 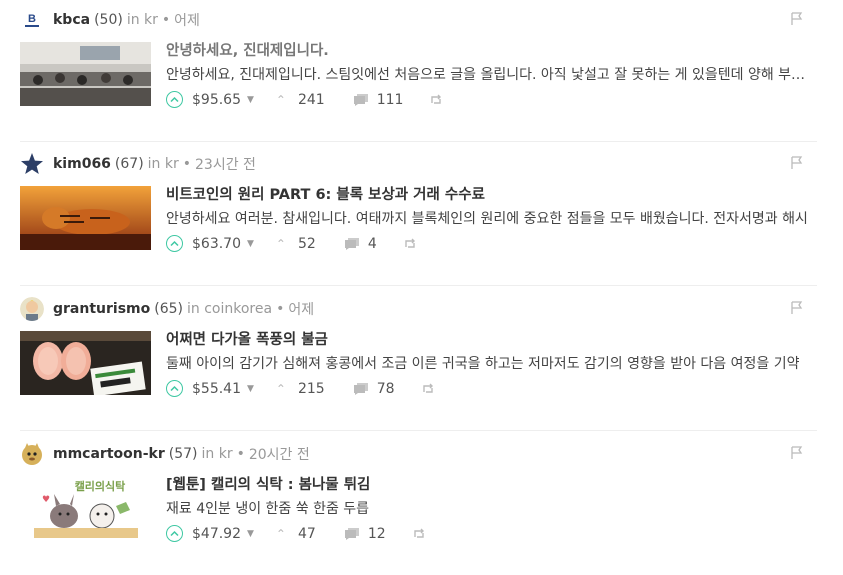 What do you see at coordinates (82, 164) in the screenshot?
I see `author-name: kim066` at bounding box center [82, 164].